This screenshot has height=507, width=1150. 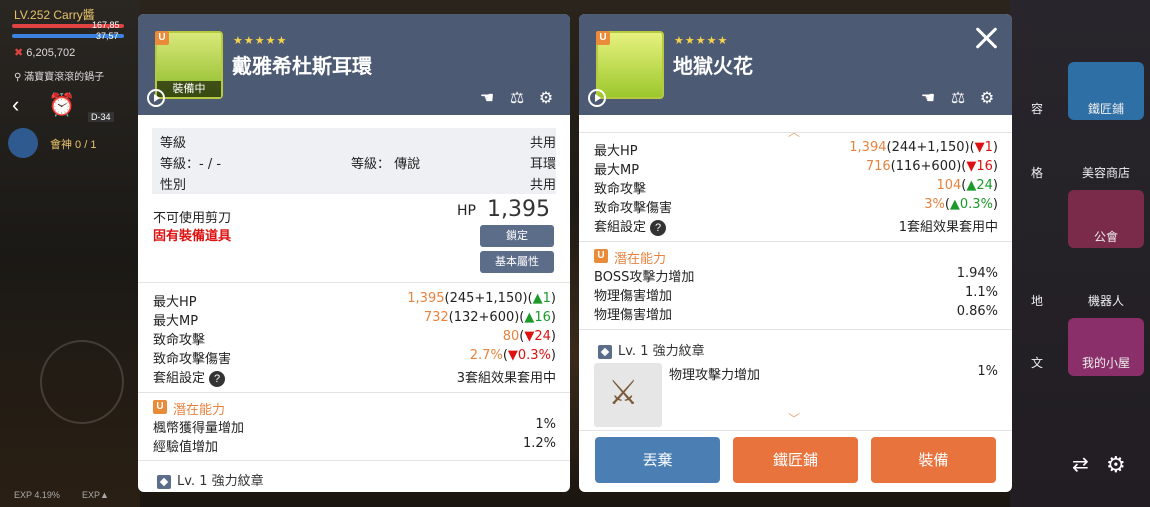 I want to click on base-attr-button: 基本屬性, so click(x=517, y=262).